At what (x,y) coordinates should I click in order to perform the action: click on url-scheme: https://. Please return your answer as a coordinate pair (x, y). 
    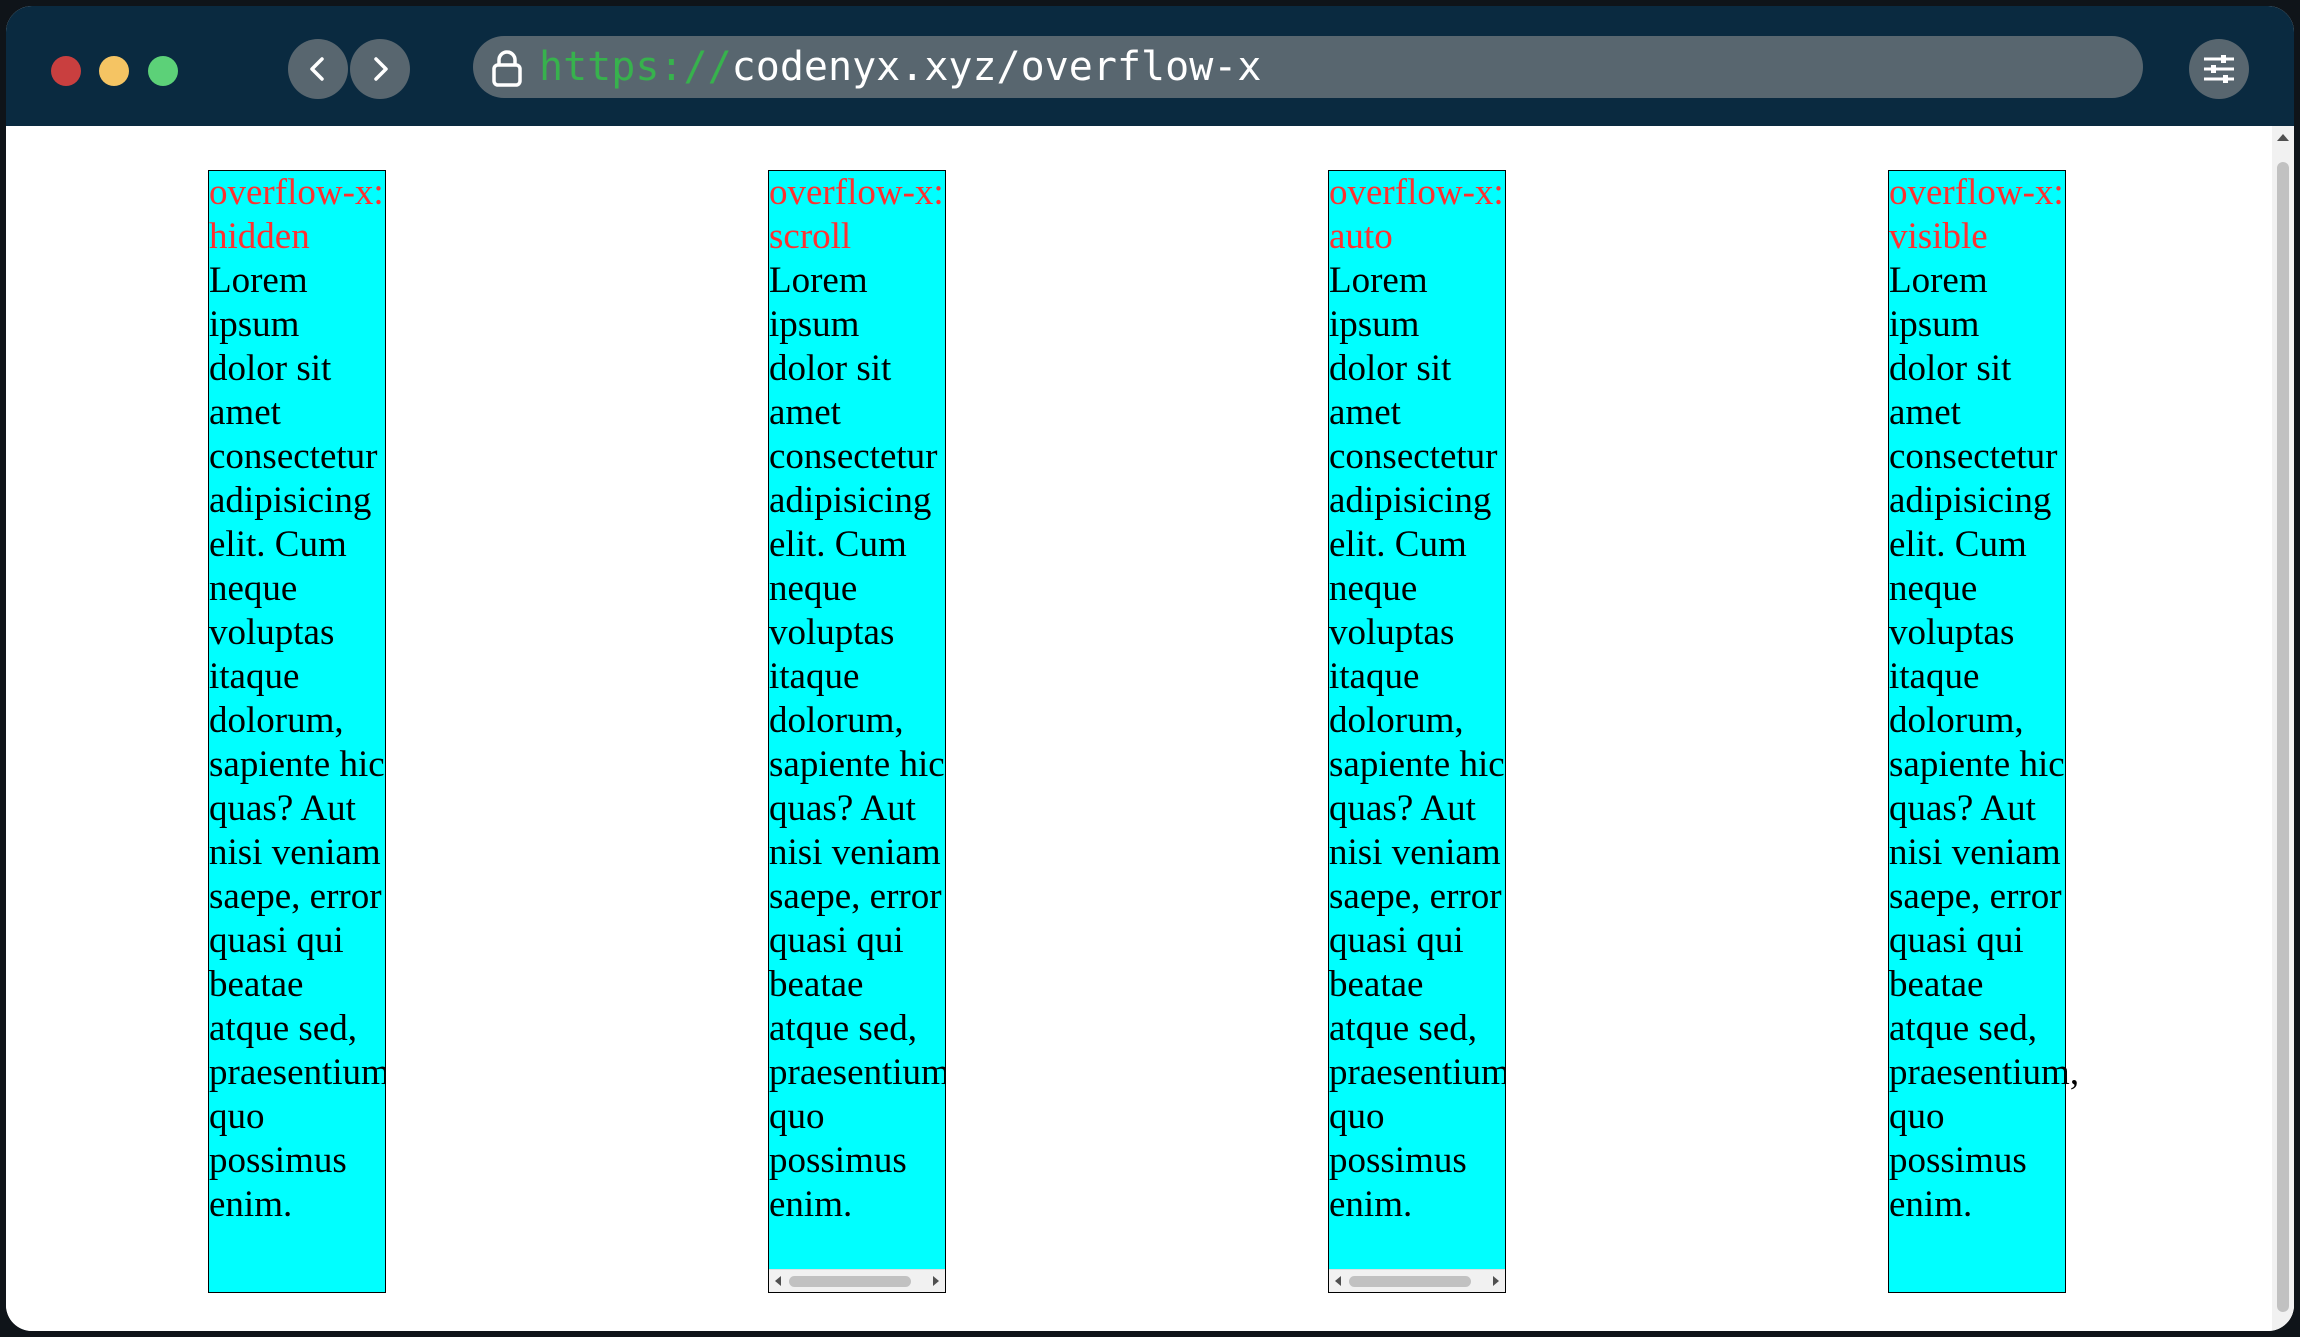
    Looking at the image, I should click on (635, 67).